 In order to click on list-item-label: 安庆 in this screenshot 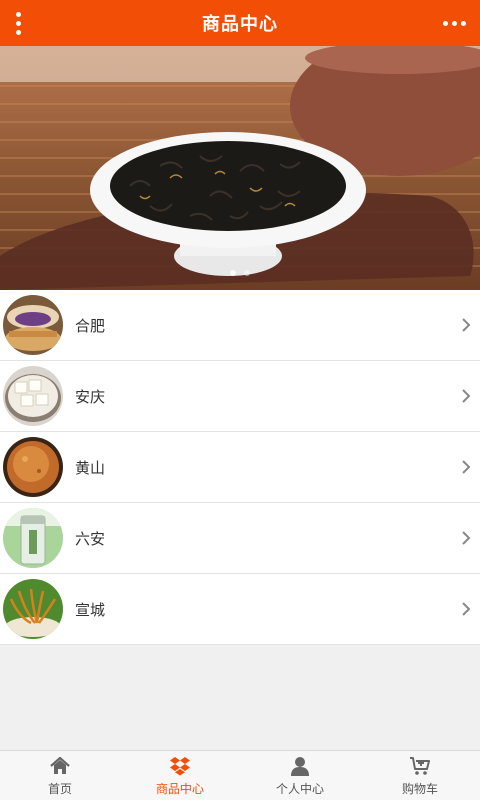, I will do `click(90, 396)`.